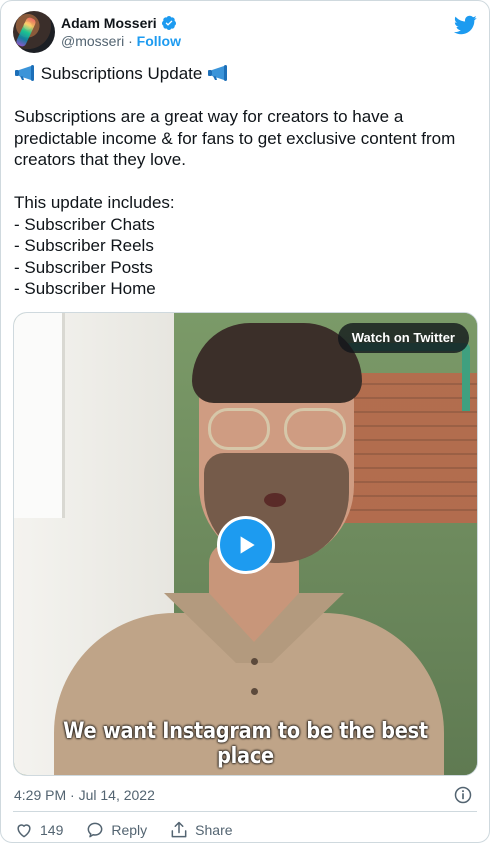 The image size is (492, 845). What do you see at coordinates (121, 32) in the screenshot?
I see `author-info: Adam Mosseri @mosseri · Follow` at bounding box center [121, 32].